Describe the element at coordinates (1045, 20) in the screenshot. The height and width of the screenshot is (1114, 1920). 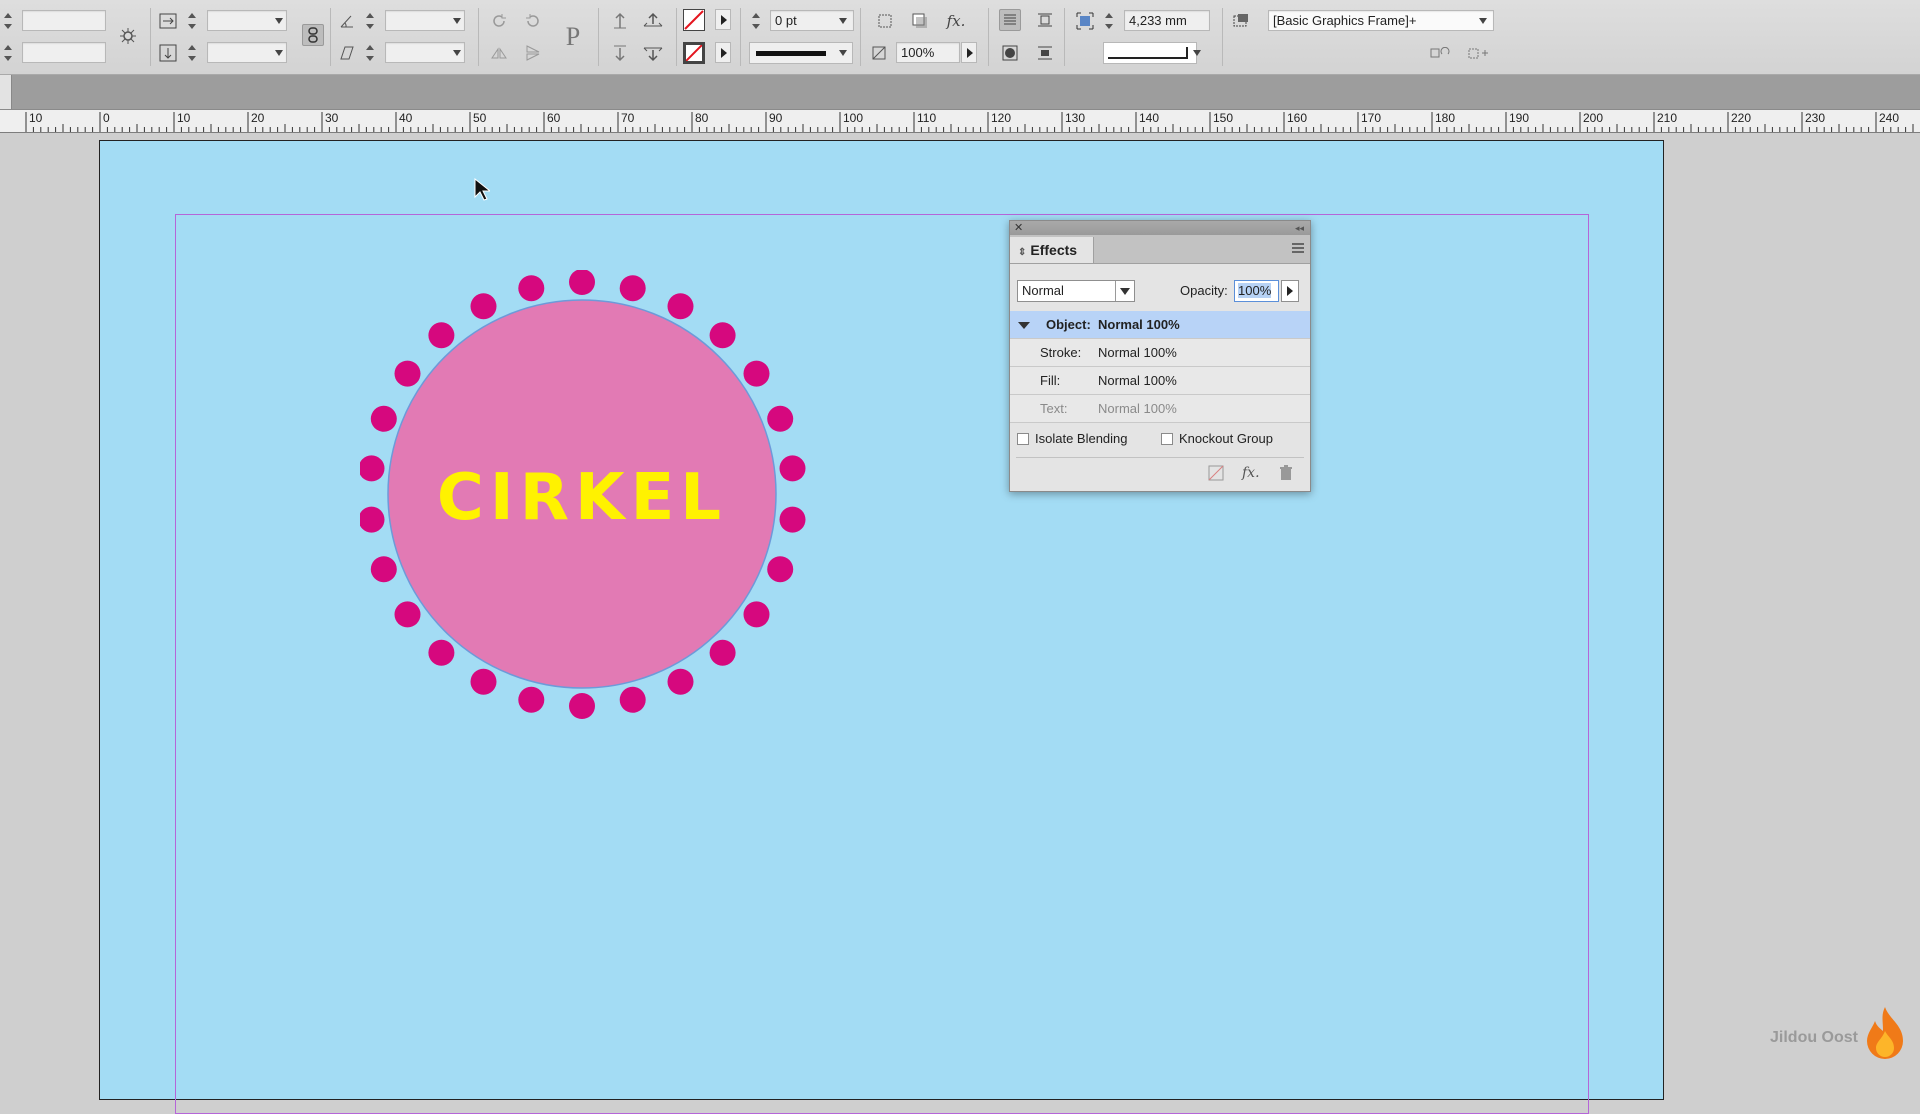
I see `wrap-bounding-box-icon` at that location.